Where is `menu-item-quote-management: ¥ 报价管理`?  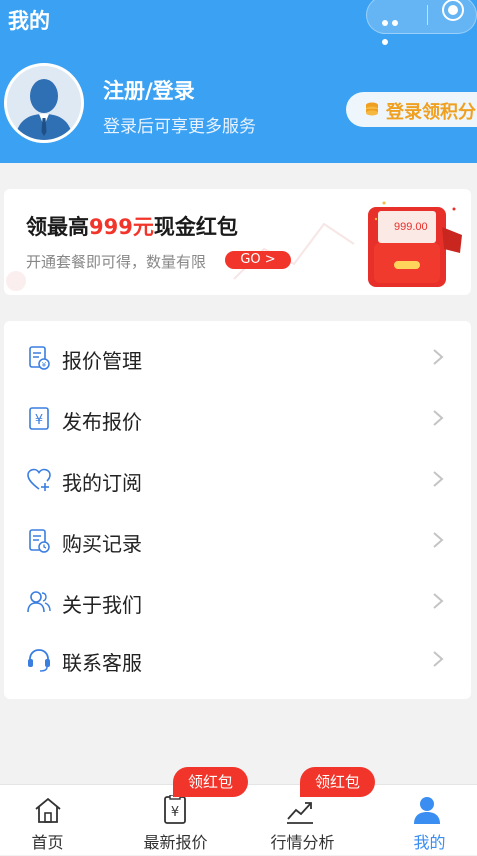
menu-item-quote-management: ¥ 报价管理 is located at coordinates (237, 357).